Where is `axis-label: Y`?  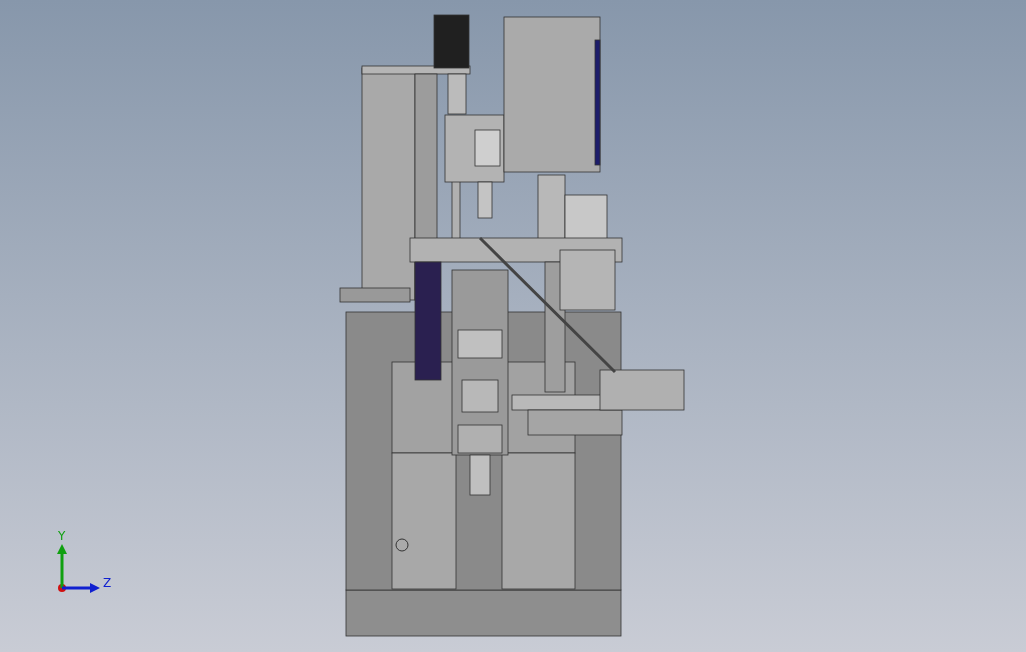 axis-label: Y is located at coordinates (62, 536).